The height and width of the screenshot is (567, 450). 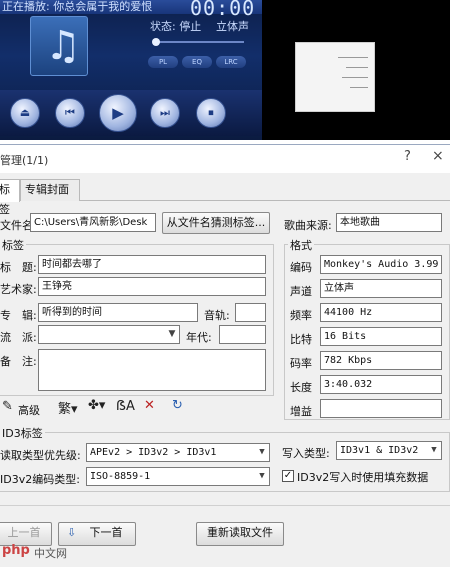 I want to click on read-priority-label: 读取类型优先级:, so click(x=40, y=455).